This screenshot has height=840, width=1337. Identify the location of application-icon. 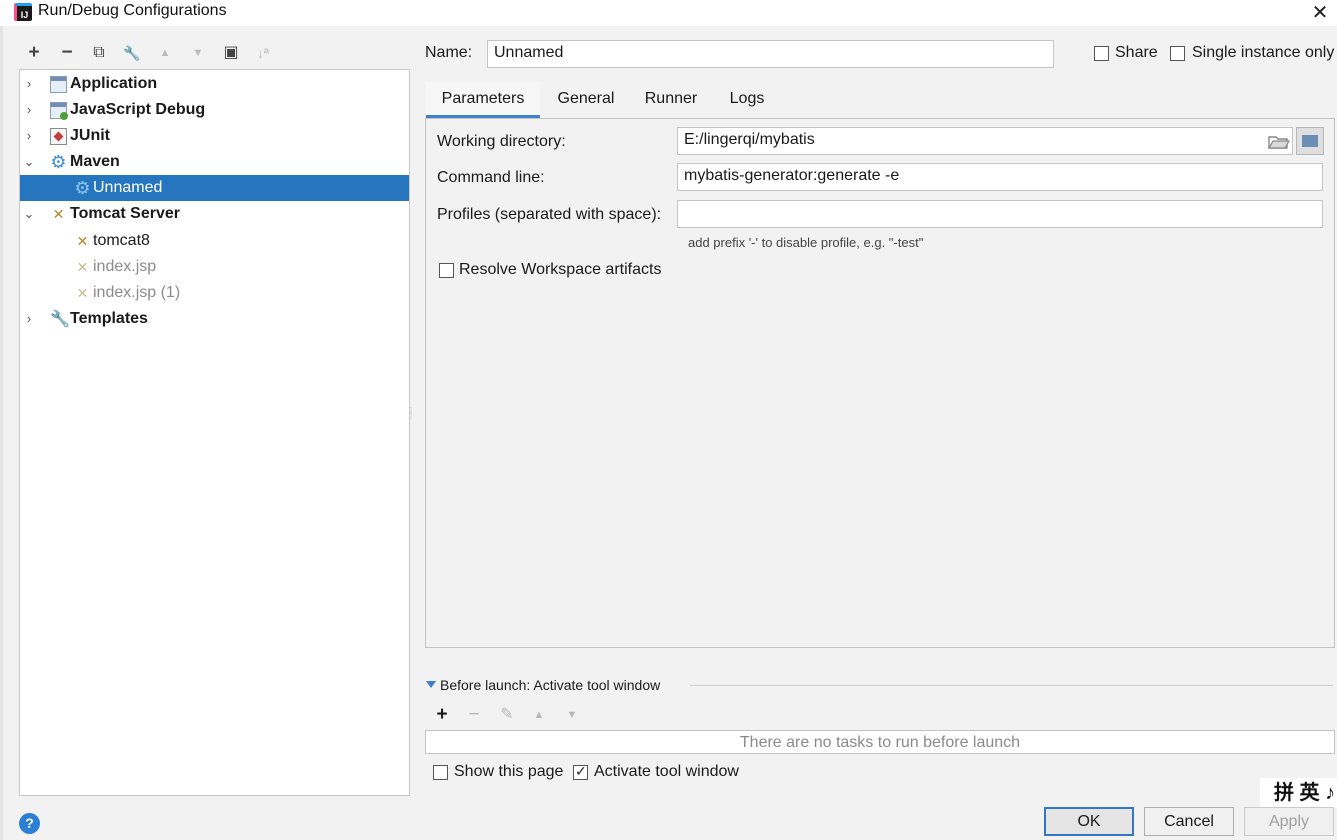
(58, 84).